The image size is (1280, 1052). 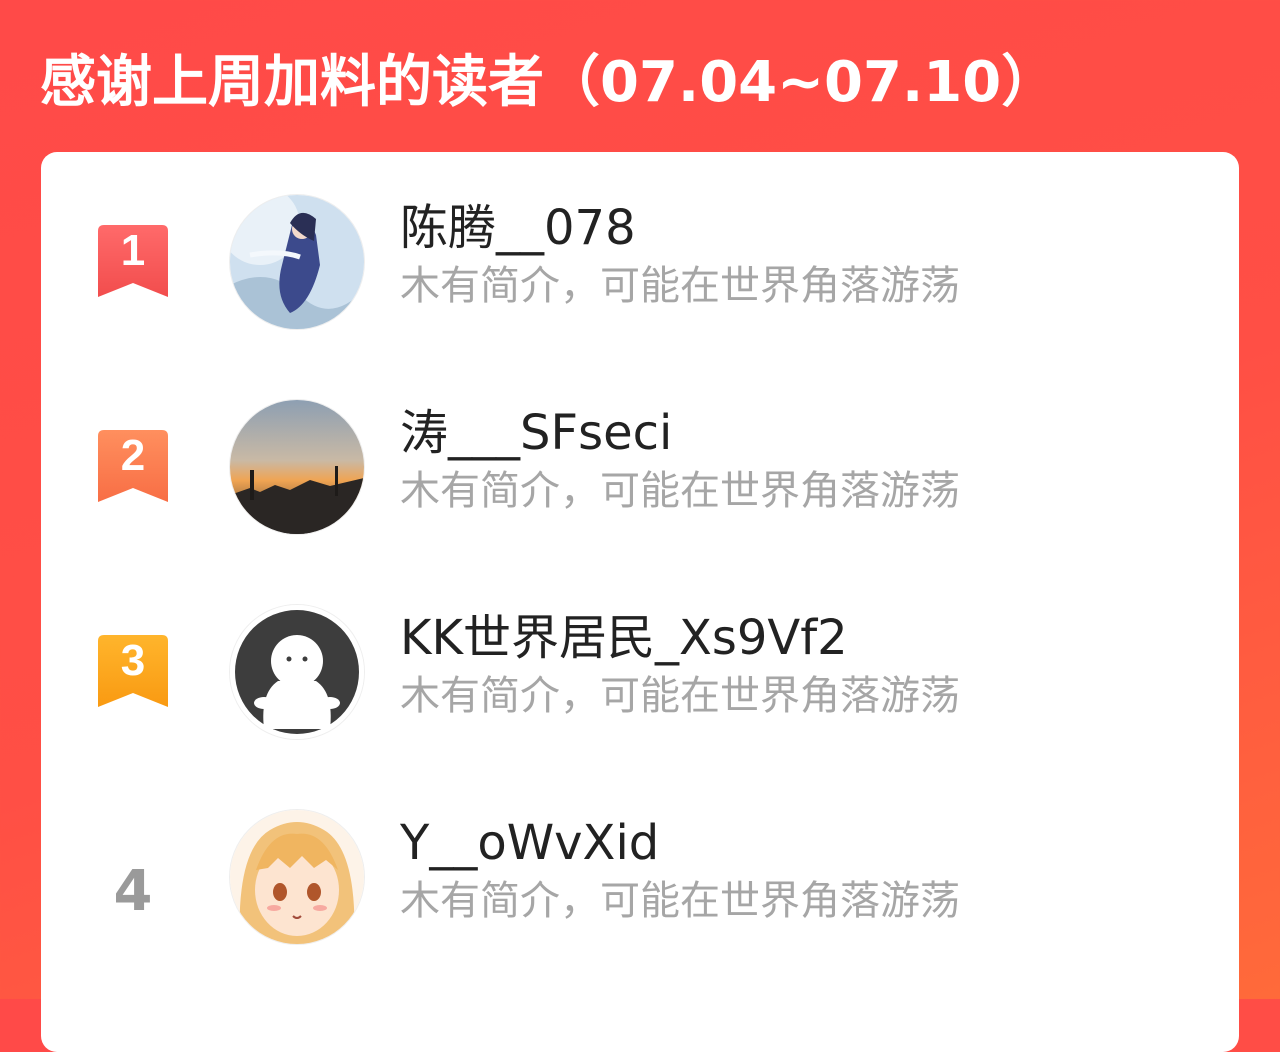 What do you see at coordinates (133, 660) in the screenshot?
I see `rank-number: 3` at bounding box center [133, 660].